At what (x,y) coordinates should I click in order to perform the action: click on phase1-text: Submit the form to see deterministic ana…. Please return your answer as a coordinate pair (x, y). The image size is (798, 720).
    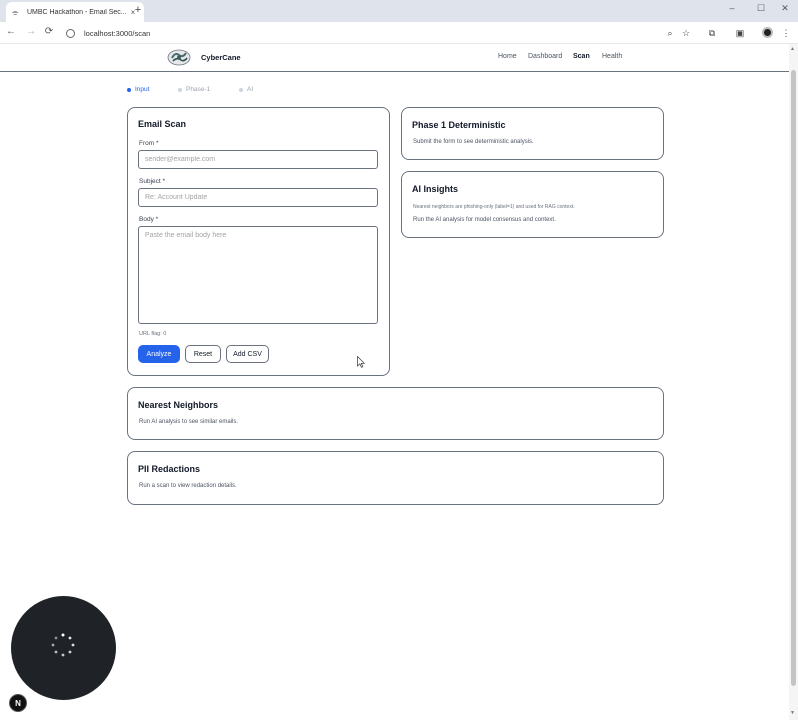
    Looking at the image, I should click on (473, 142).